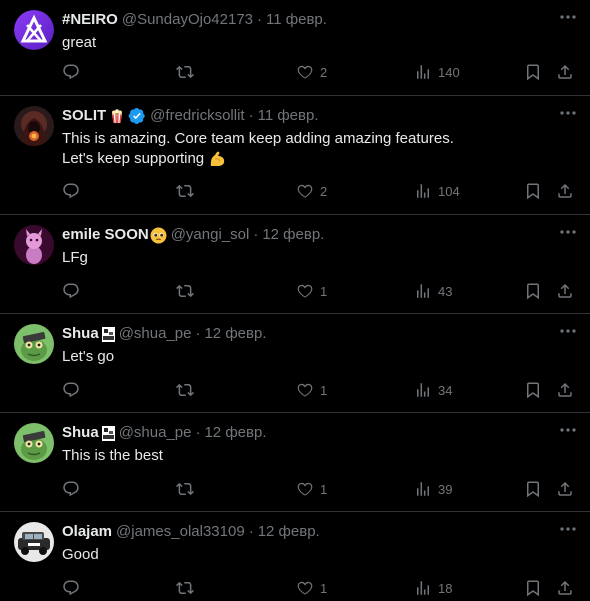 The height and width of the screenshot is (601, 590). What do you see at coordinates (433, 390) in the screenshot?
I see `views-button: 34` at bounding box center [433, 390].